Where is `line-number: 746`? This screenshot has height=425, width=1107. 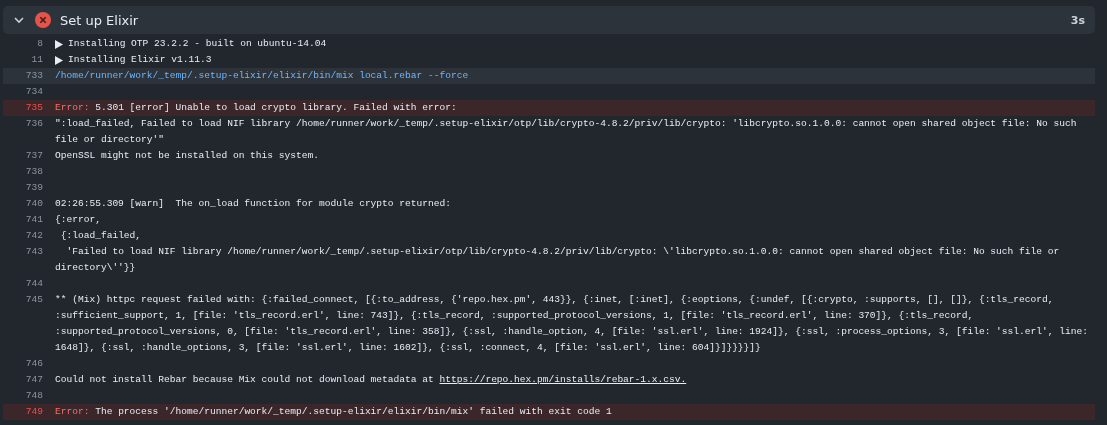 line-number: 746 is located at coordinates (33, 364).